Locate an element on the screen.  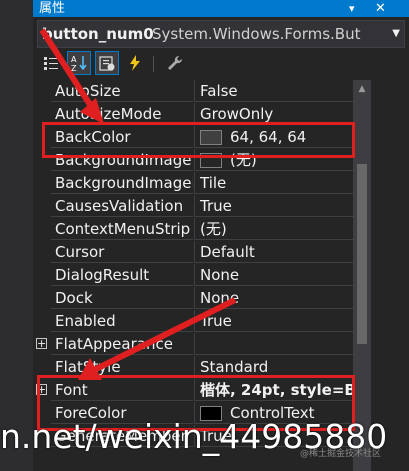
left-dock-strip is located at coordinates (17, 235).